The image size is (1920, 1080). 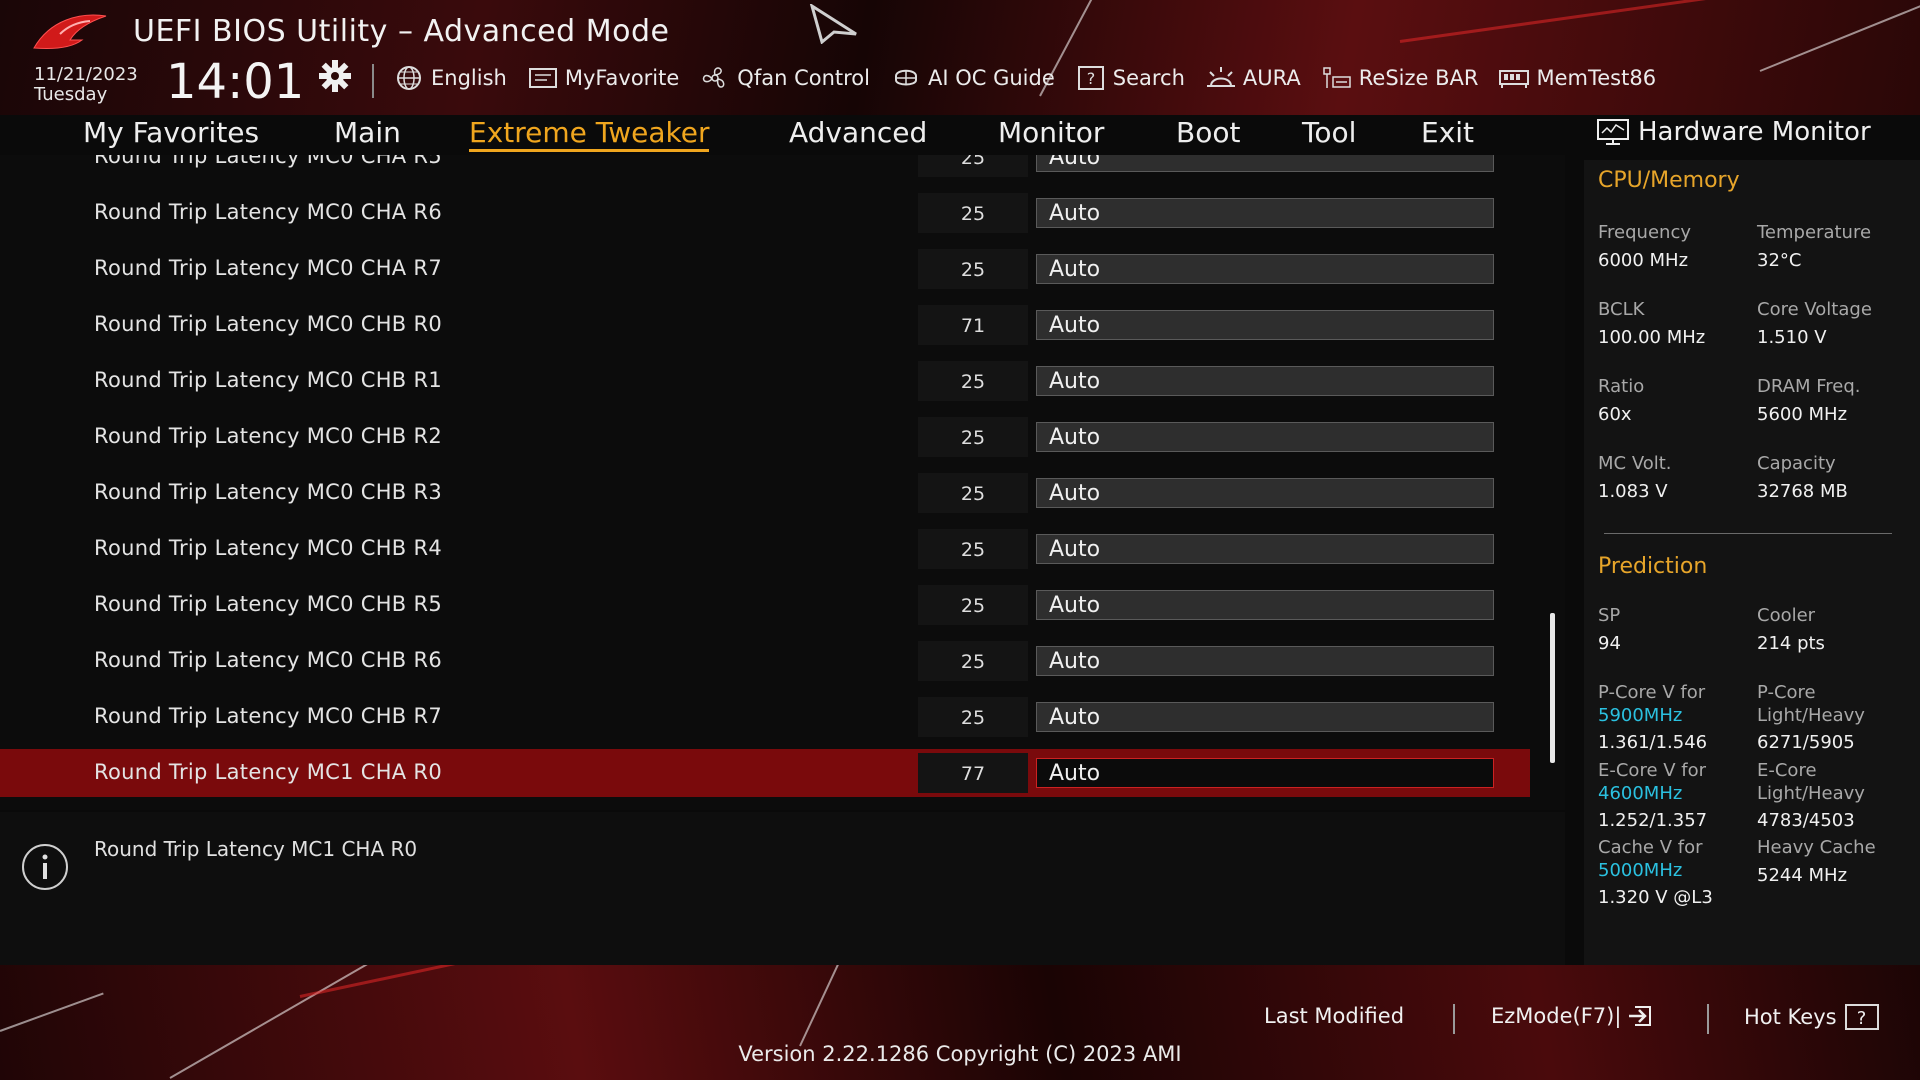 I want to click on setting-row: Round Trip Latency MC0 CHB R2 25 Auto, so click(x=765, y=437).